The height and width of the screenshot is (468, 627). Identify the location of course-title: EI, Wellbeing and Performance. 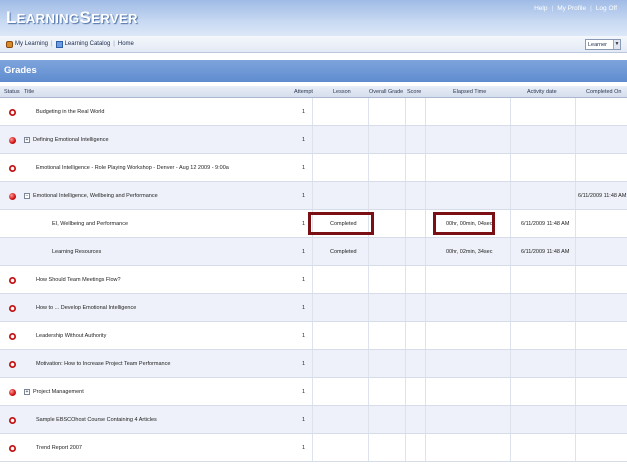
(90, 224).